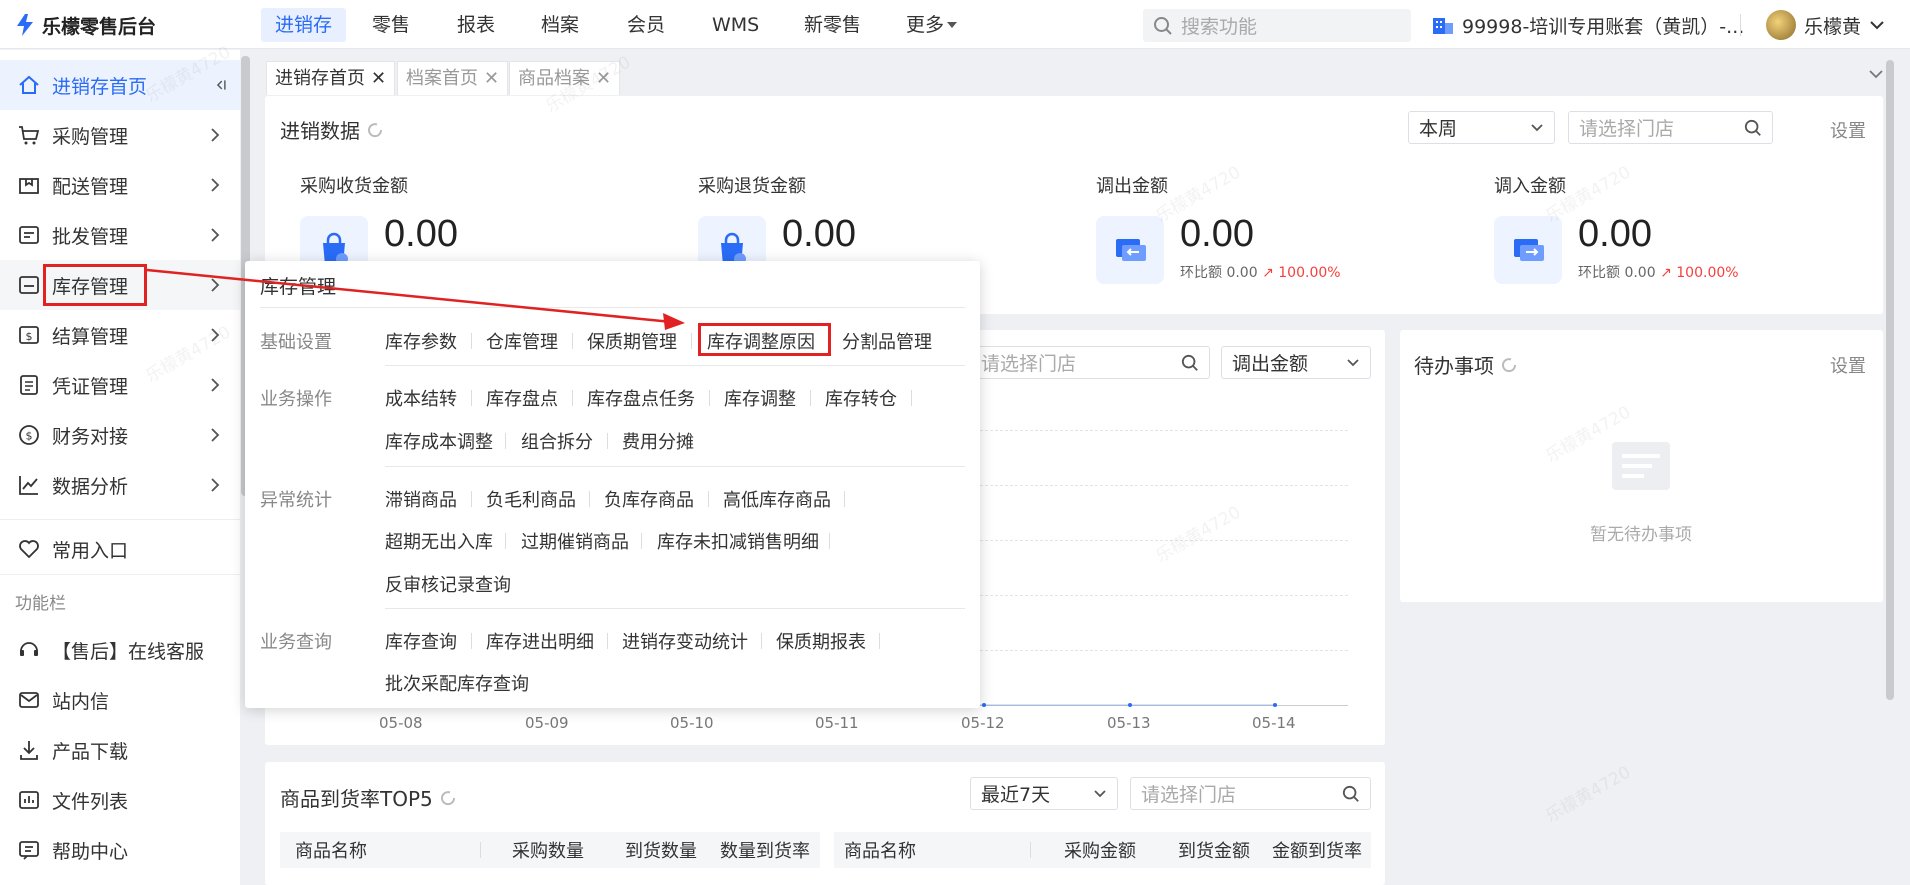 The image size is (1910, 885). What do you see at coordinates (296, 342) in the screenshot?
I see `flyout-group-label: 基础设置` at bounding box center [296, 342].